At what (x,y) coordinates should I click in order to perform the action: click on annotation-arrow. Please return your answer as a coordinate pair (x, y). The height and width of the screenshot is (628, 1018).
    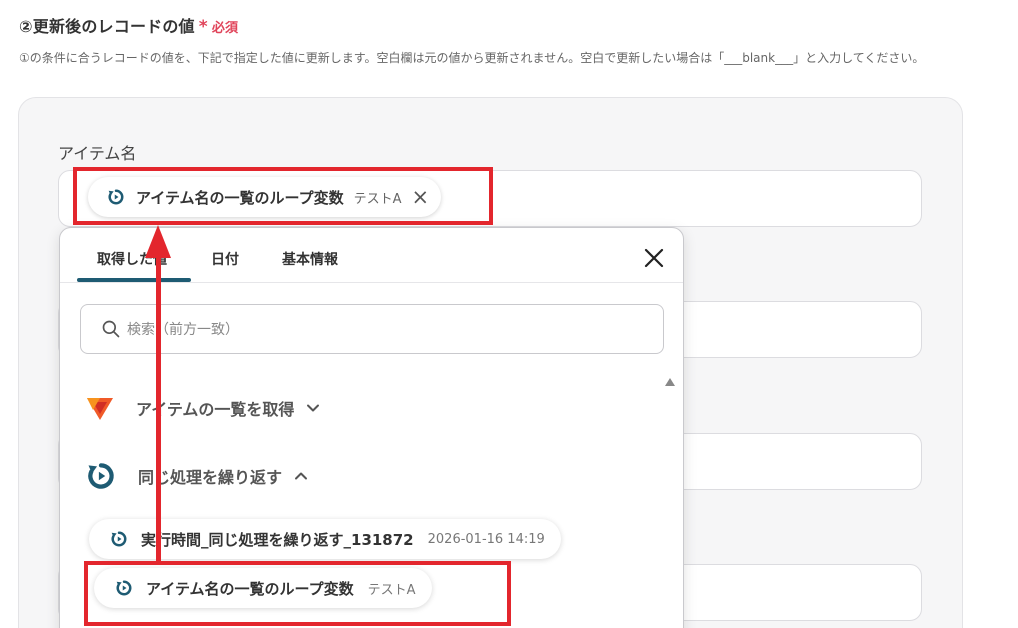
    Looking at the image, I should click on (158, 408).